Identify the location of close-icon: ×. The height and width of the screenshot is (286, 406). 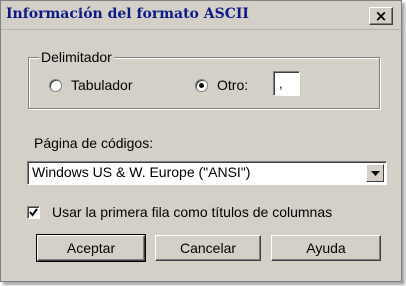
(381, 15).